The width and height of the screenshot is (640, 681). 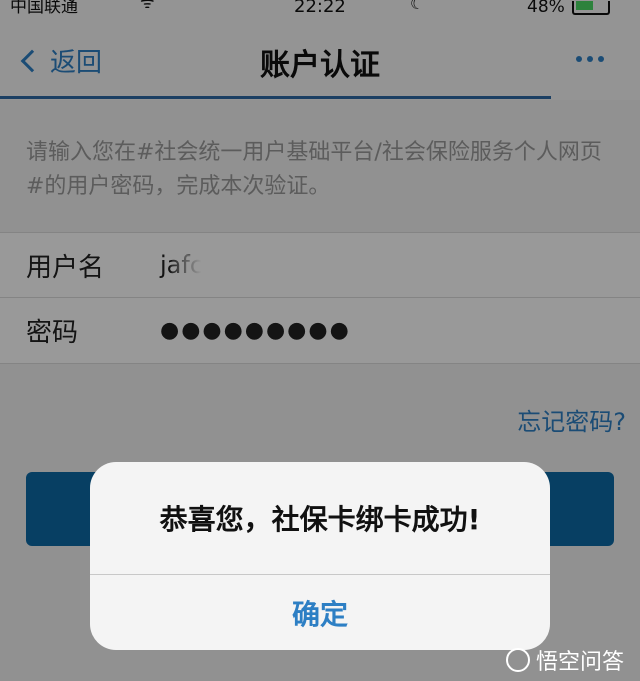 What do you see at coordinates (320, 612) in the screenshot?
I see `confirm-button: 确定` at bounding box center [320, 612].